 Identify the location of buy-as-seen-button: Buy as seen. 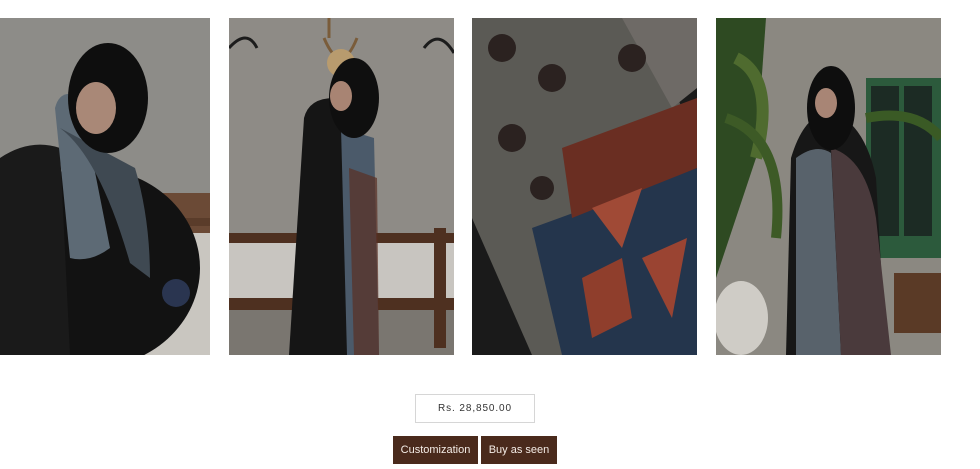
(519, 450).